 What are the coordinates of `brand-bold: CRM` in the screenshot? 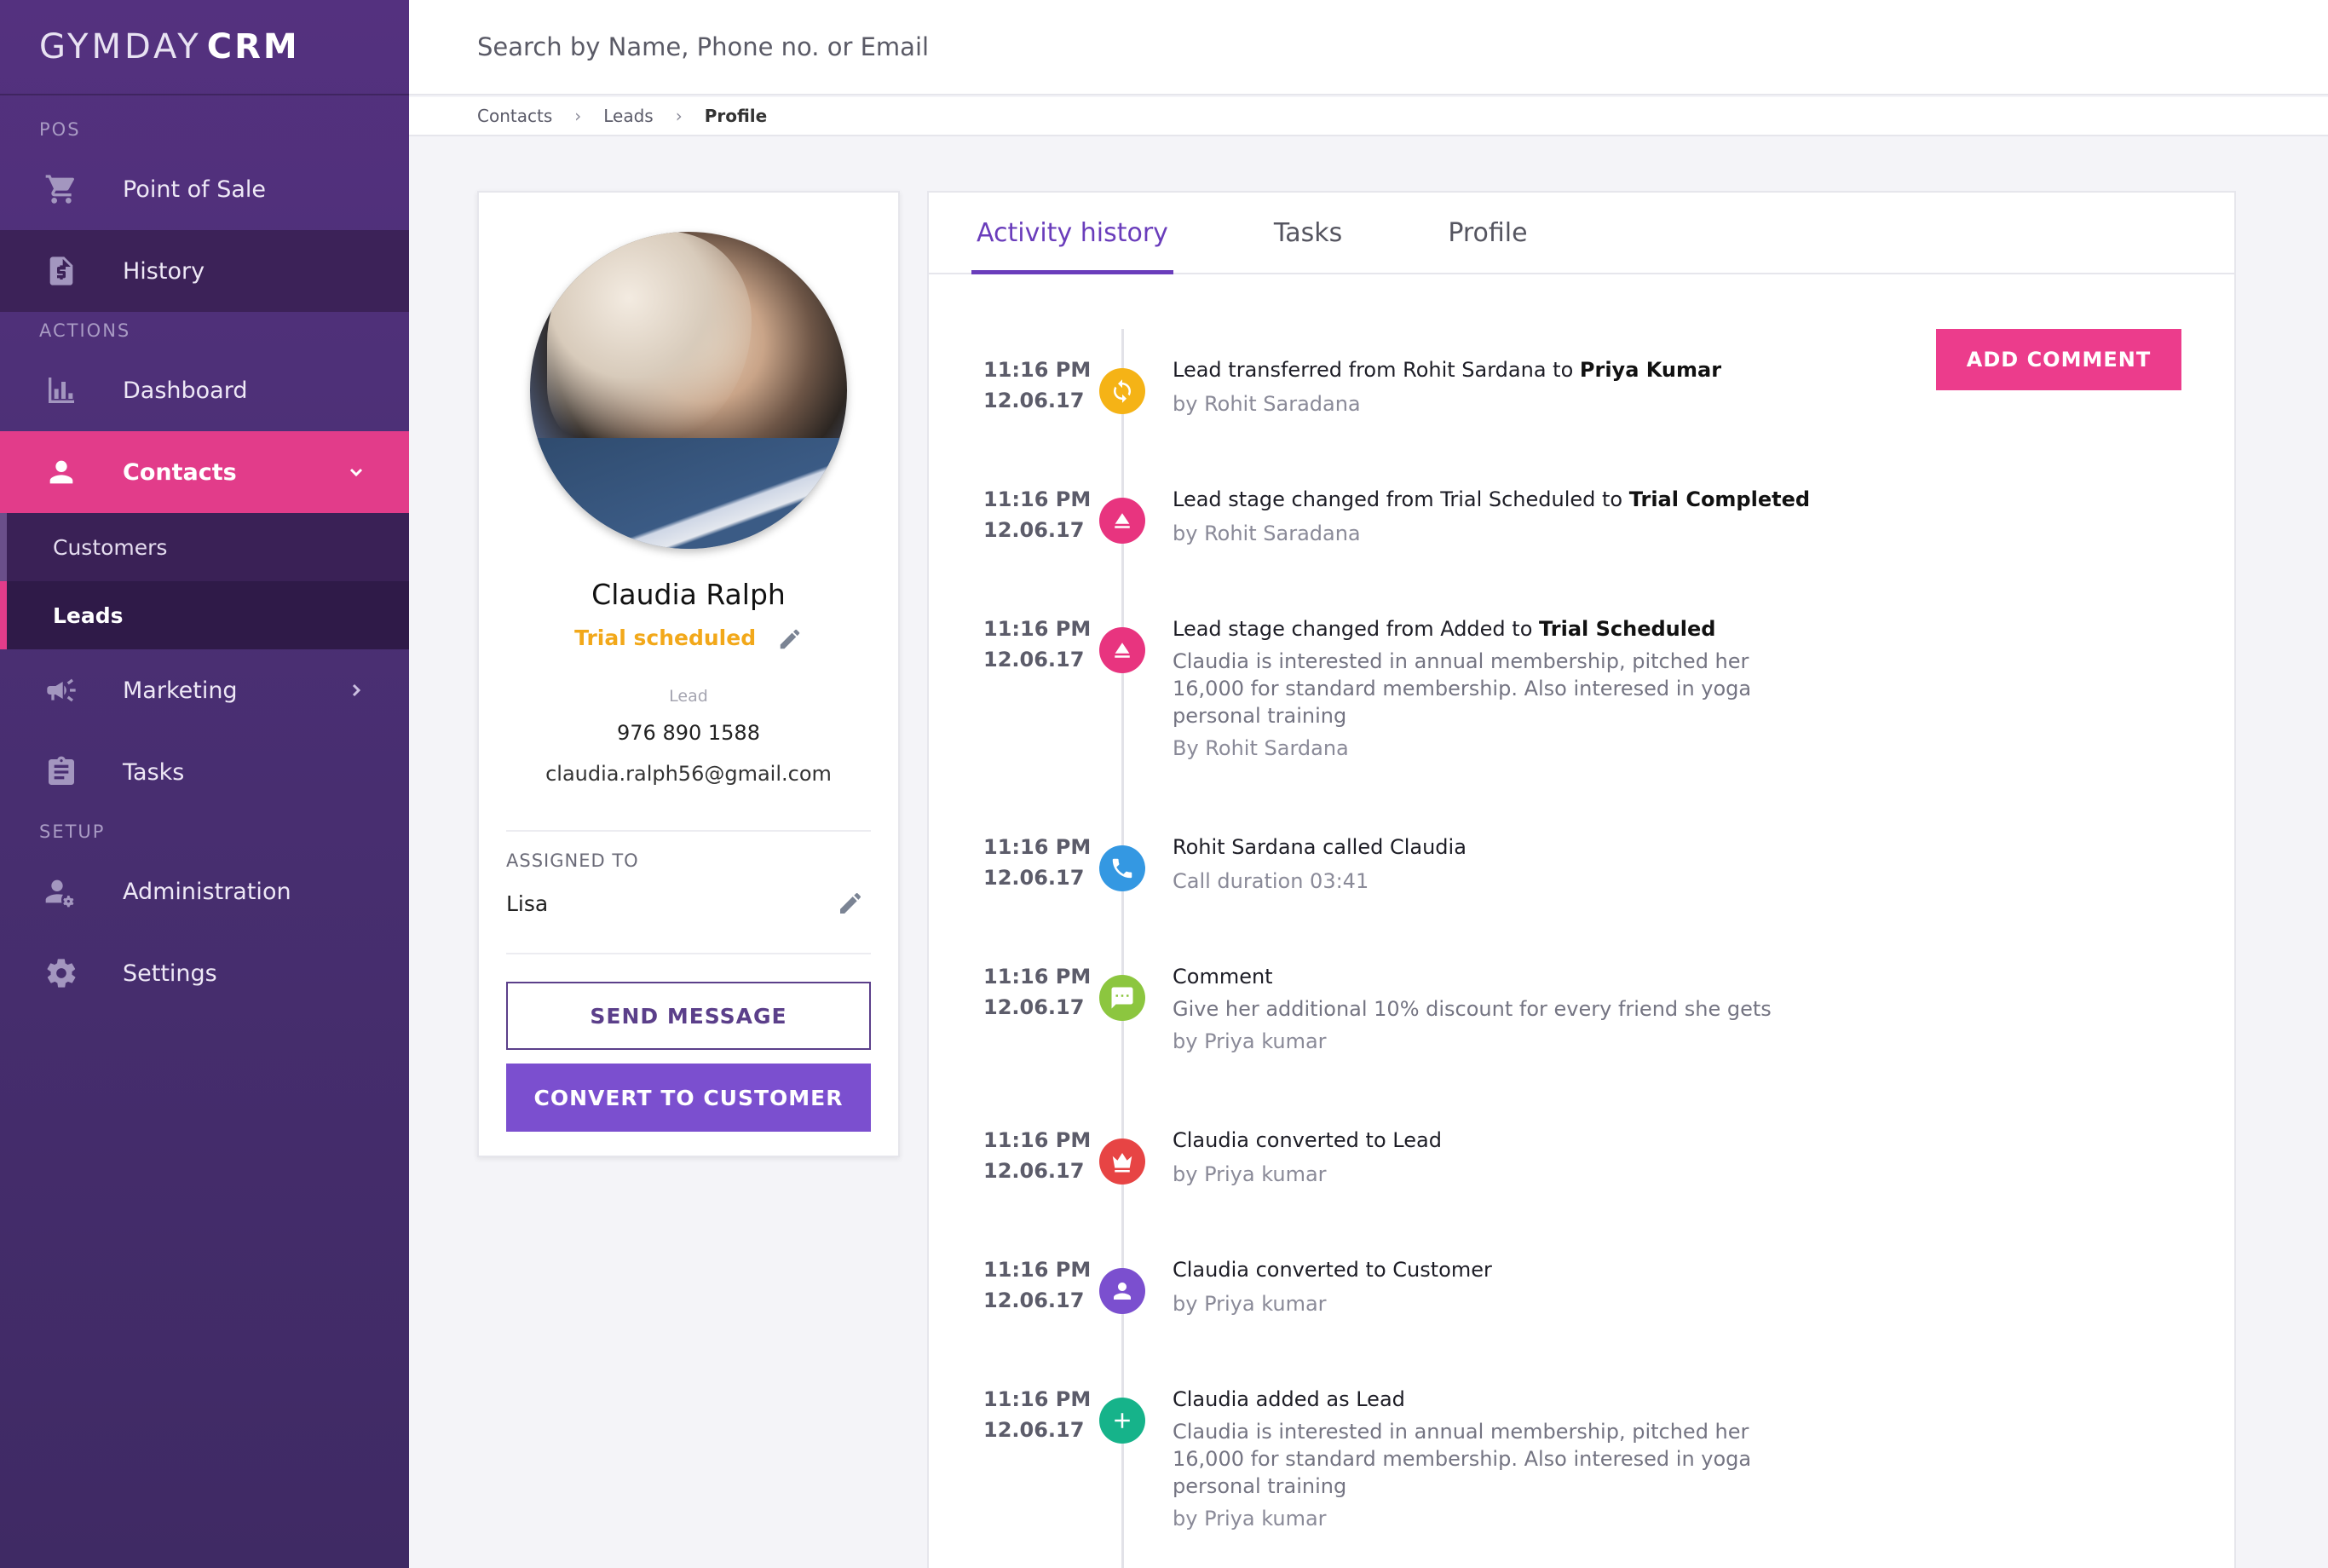 It's located at (253, 46).